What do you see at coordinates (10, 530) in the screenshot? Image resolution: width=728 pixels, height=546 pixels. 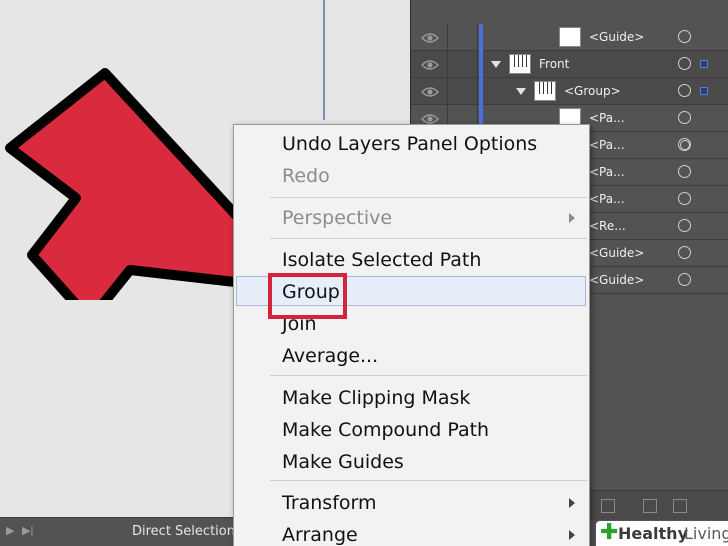 I see `previous-artboard-icon: ▶` at bounding box center [10, 530].